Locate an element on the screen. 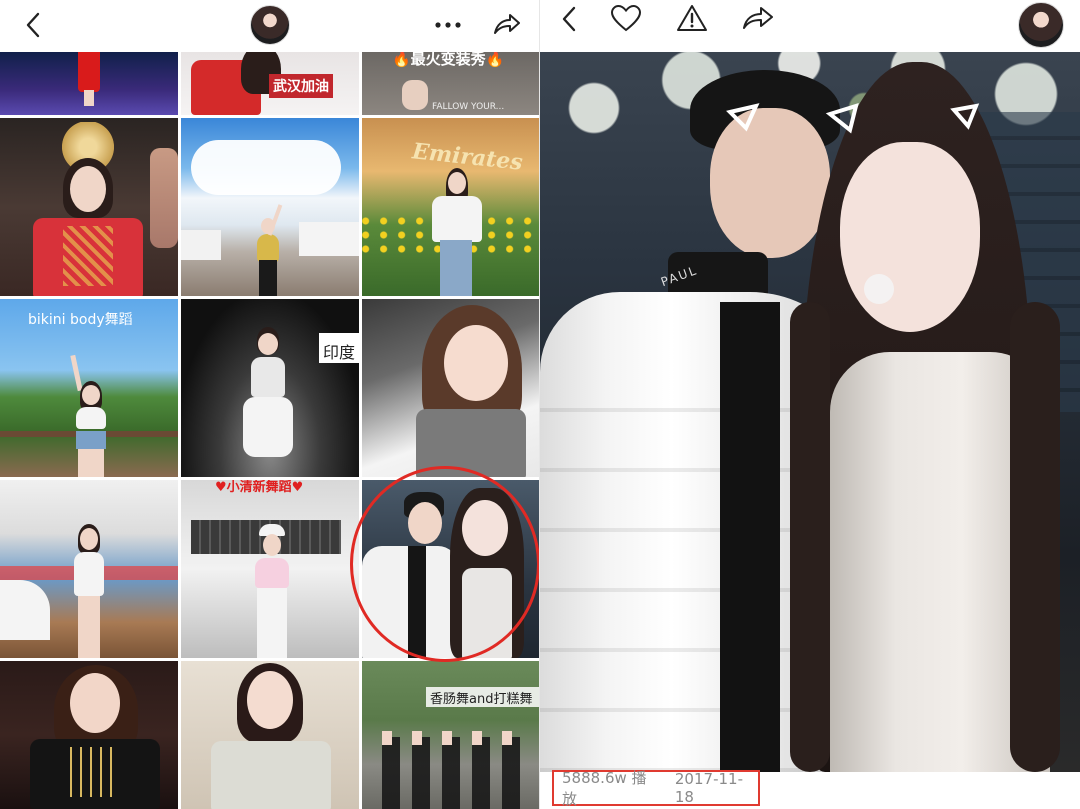 This screenshot has width=1080, height=809. video-thumbnail: 武汉加油 is located at coordinates (270, 83).